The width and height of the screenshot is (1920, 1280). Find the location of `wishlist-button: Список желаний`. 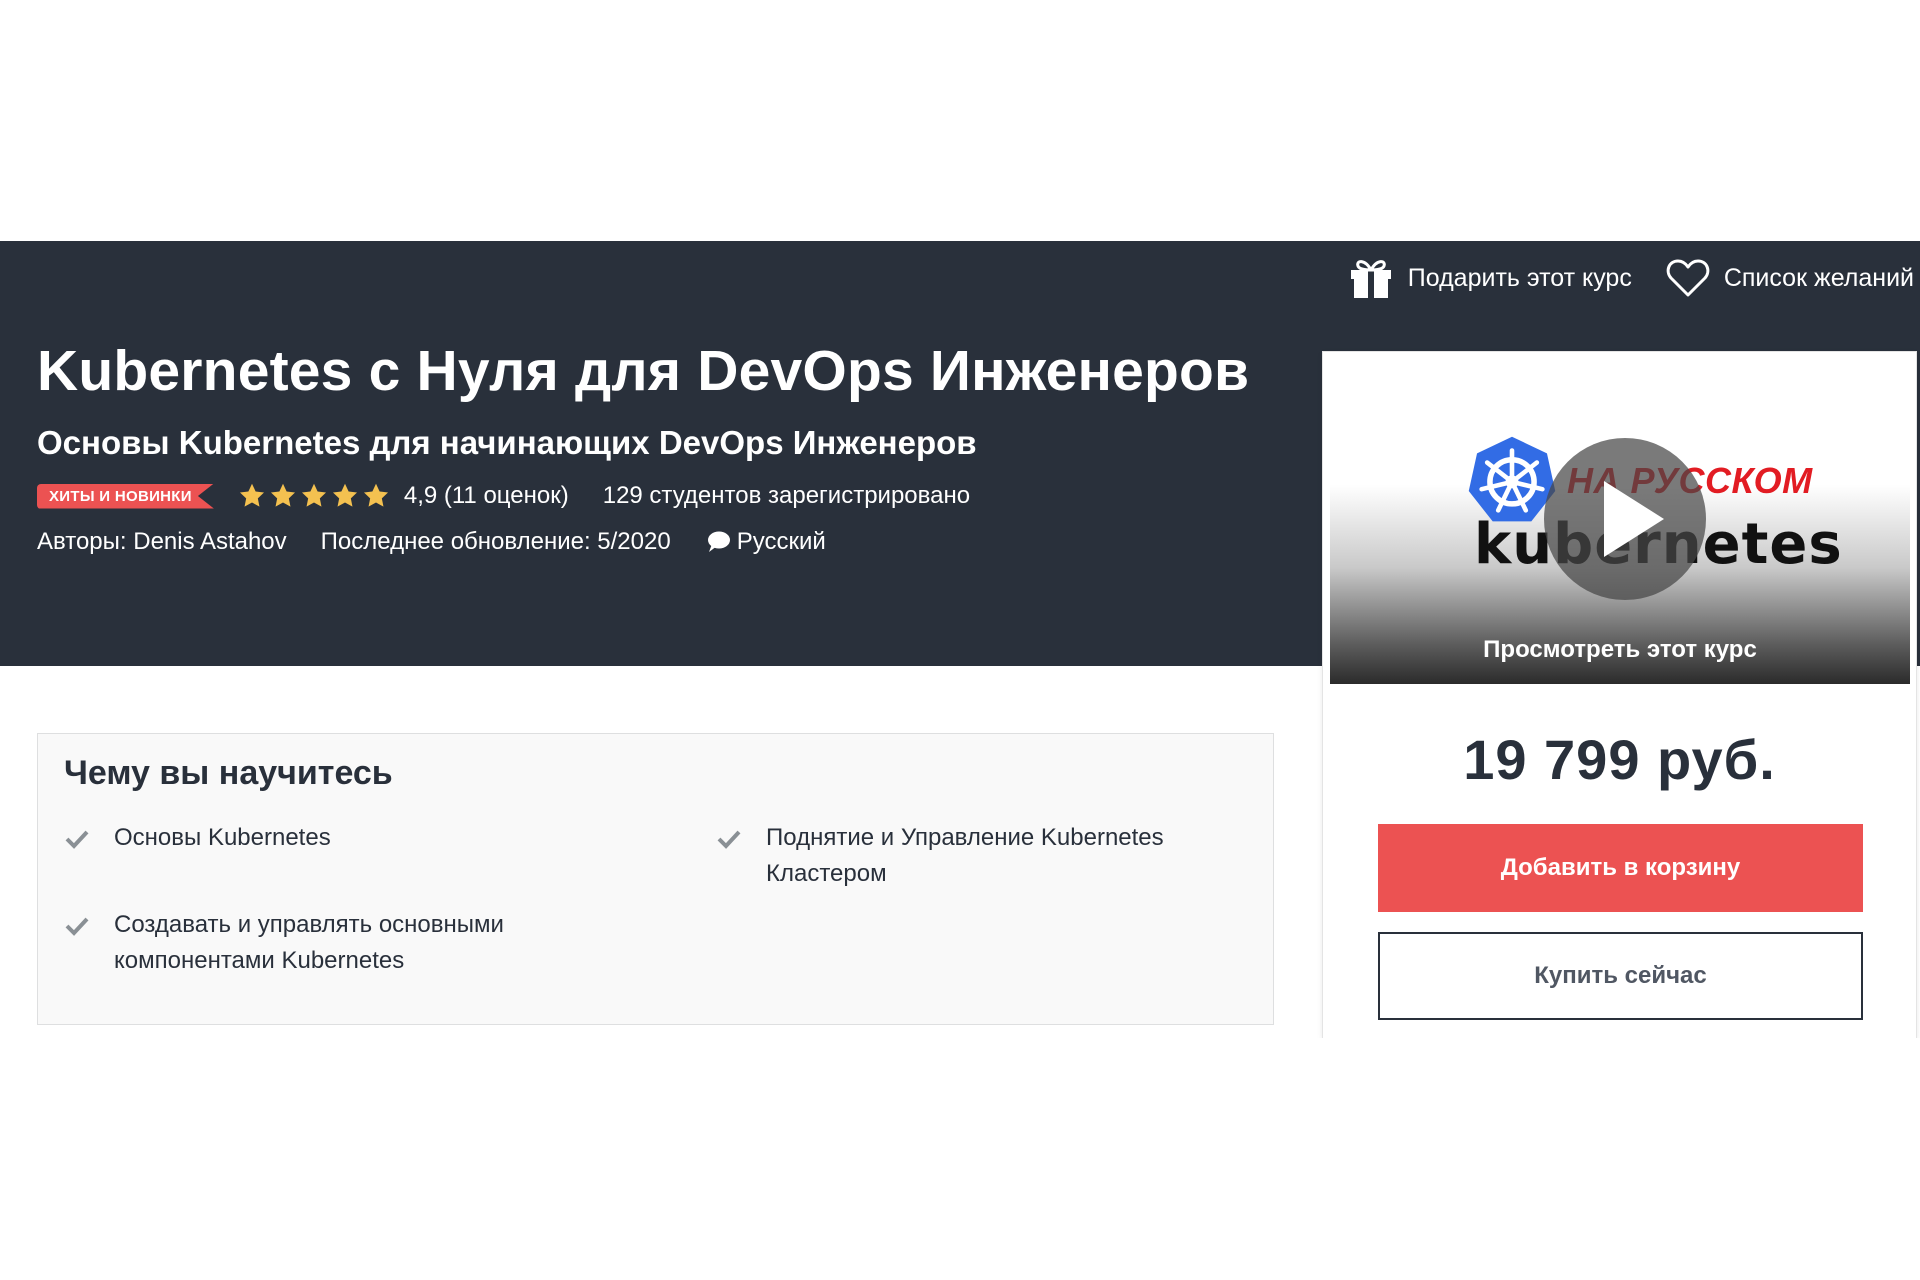

wishlist-button: Список желаний is located at coordinates (1790, 278).